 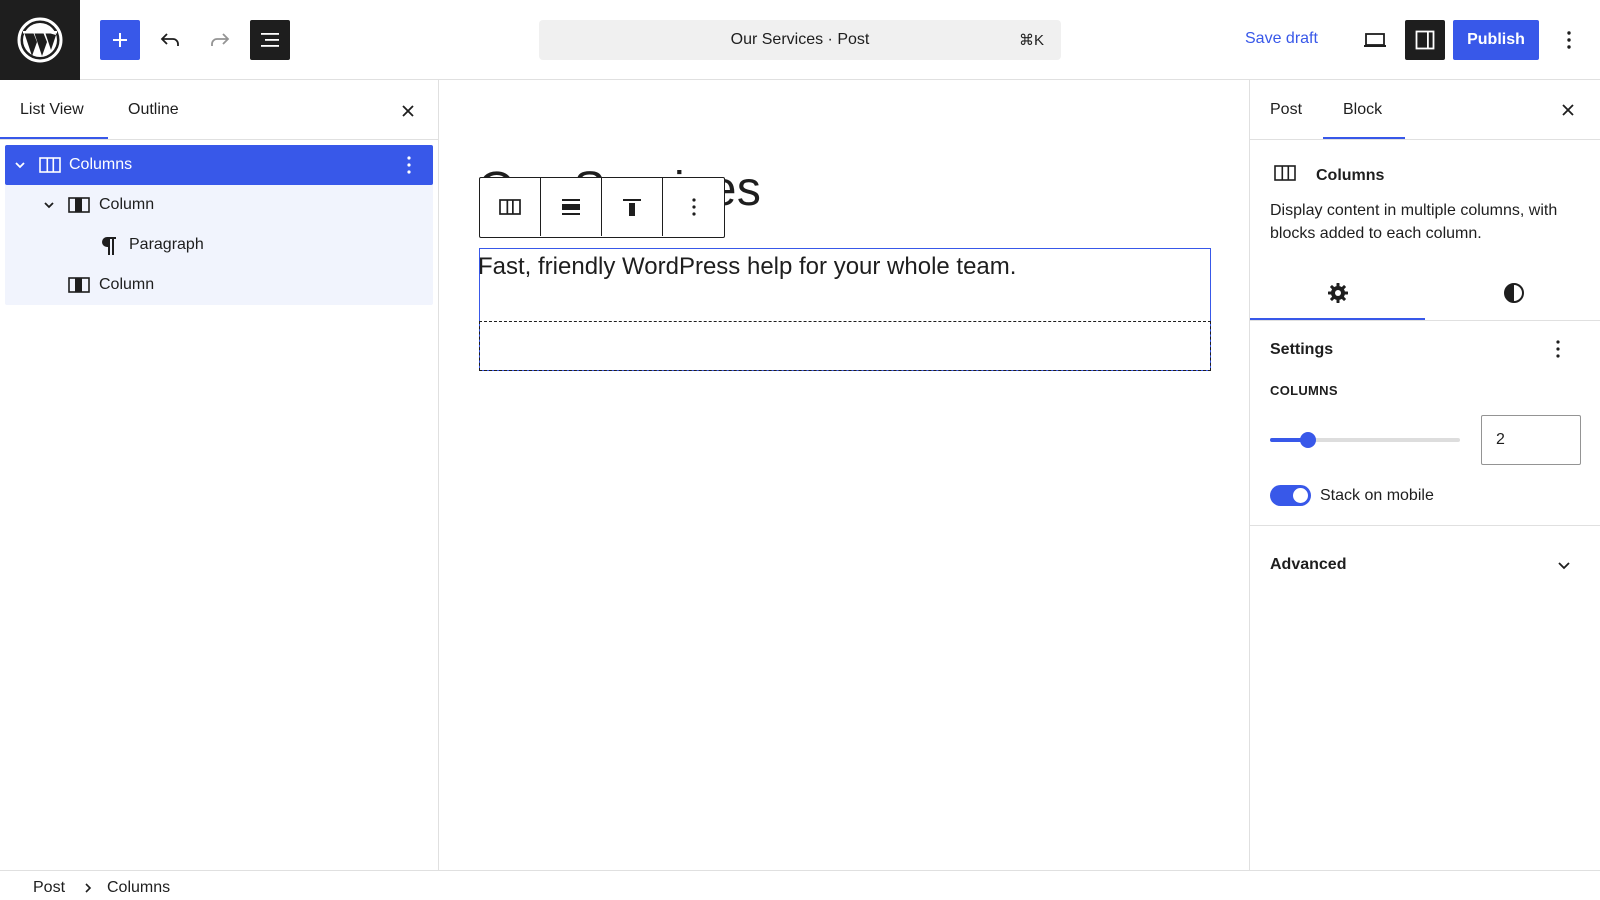 I want to click on block-type-button, so click(x=510, y=207).